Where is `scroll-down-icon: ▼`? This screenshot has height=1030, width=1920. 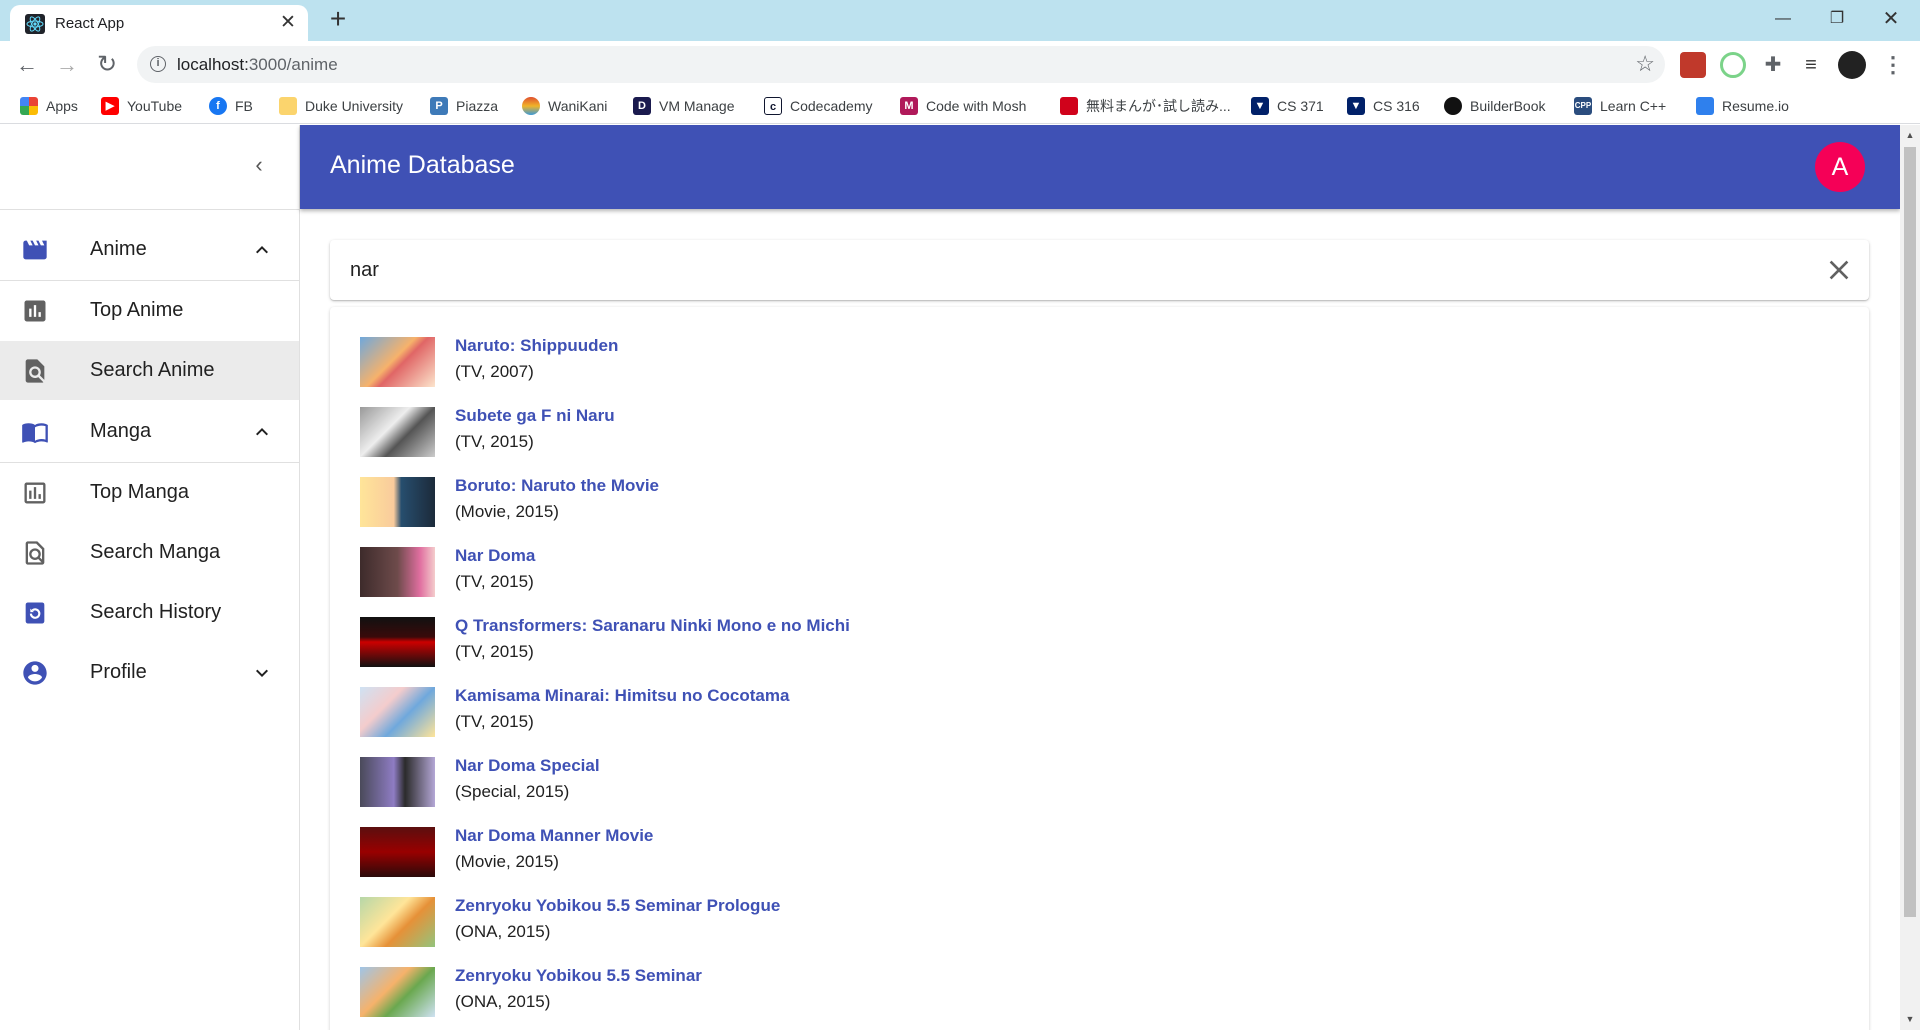 scroll-down-icon: ▼ is located at coordinates (1910, 1019).